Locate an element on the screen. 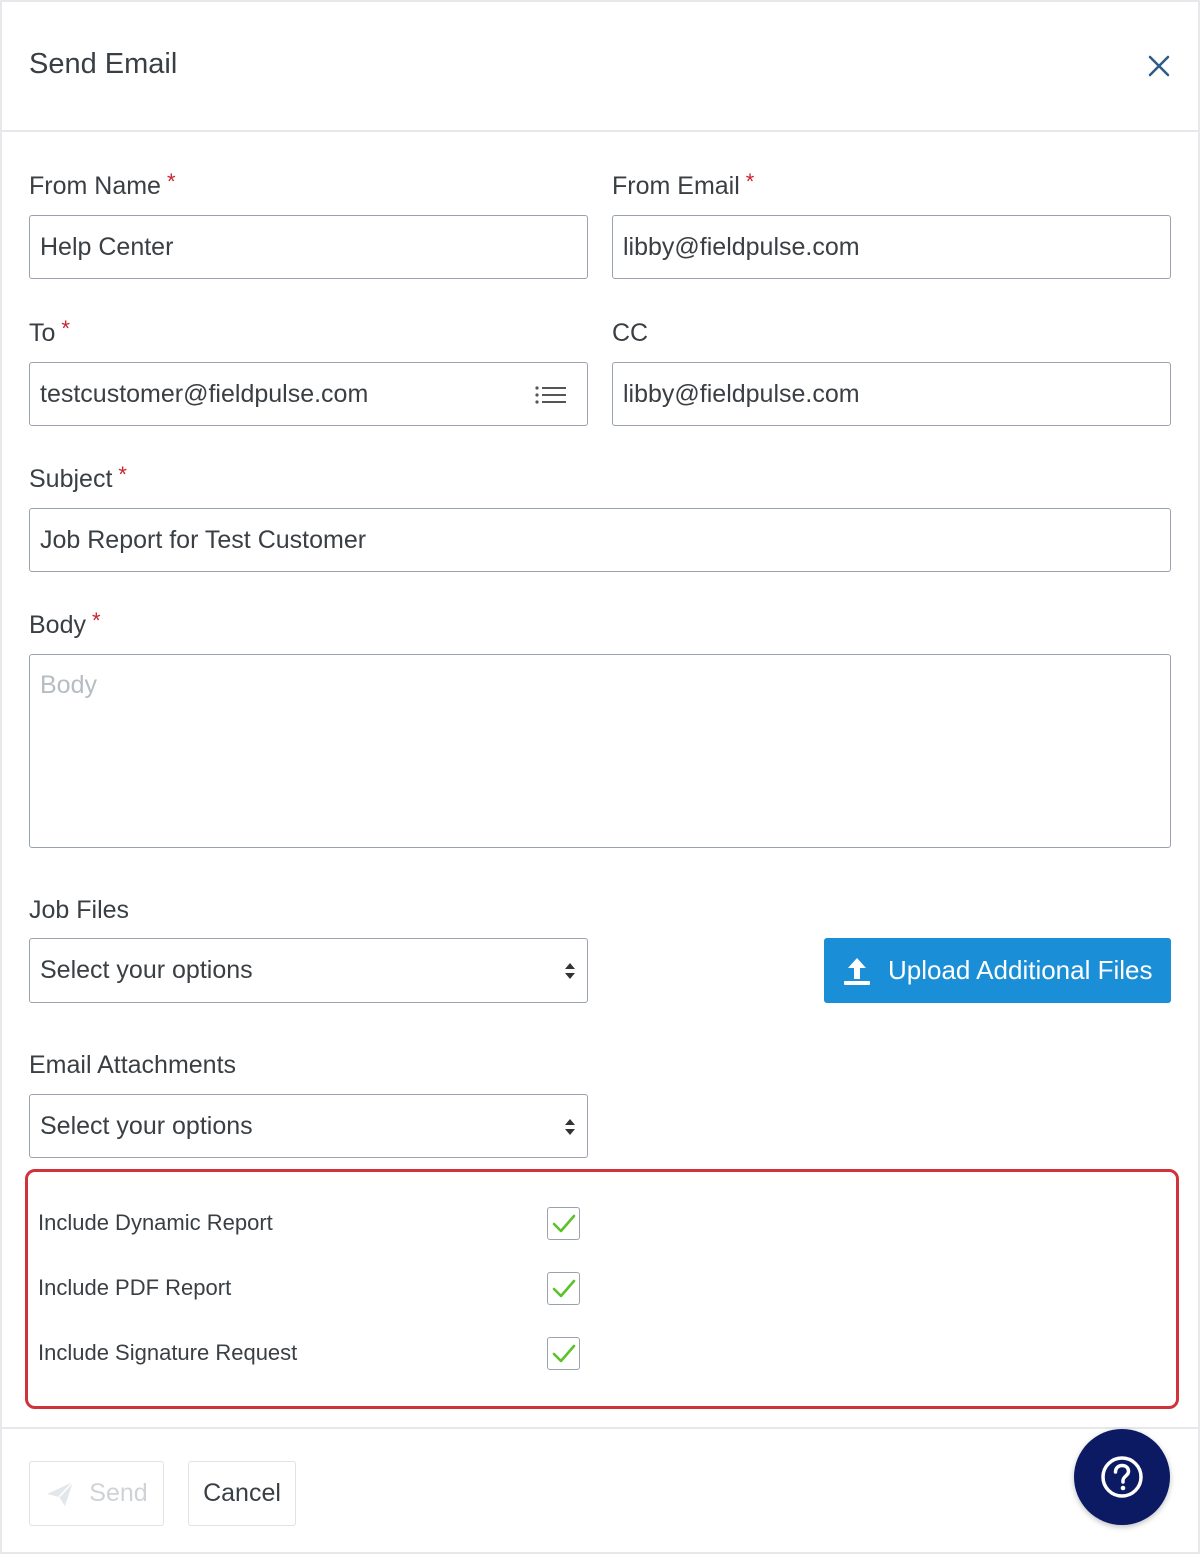 The image size is (1200, 1554). question-circle-icon is located at coordinates (1122, 1477).